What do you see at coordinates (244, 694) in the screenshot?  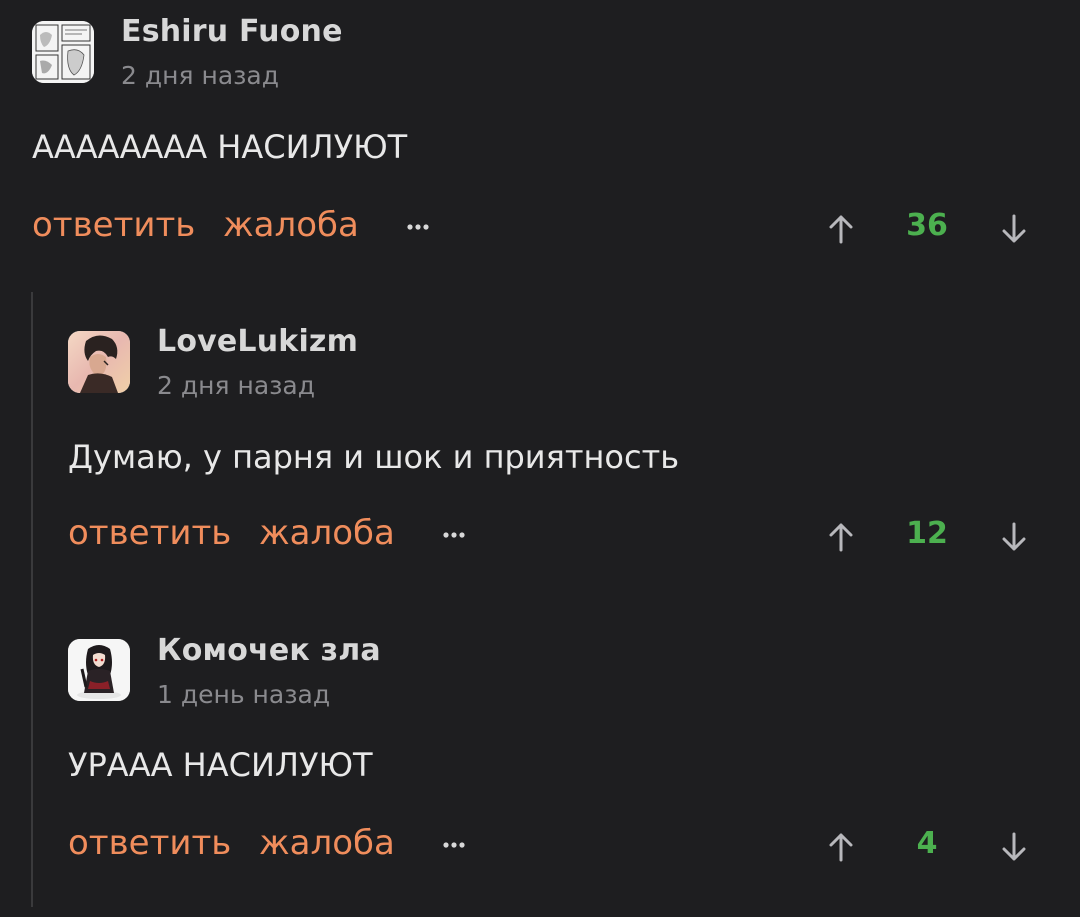 I see `timestamp: 1 день назад` at bounding box center [244, 694].